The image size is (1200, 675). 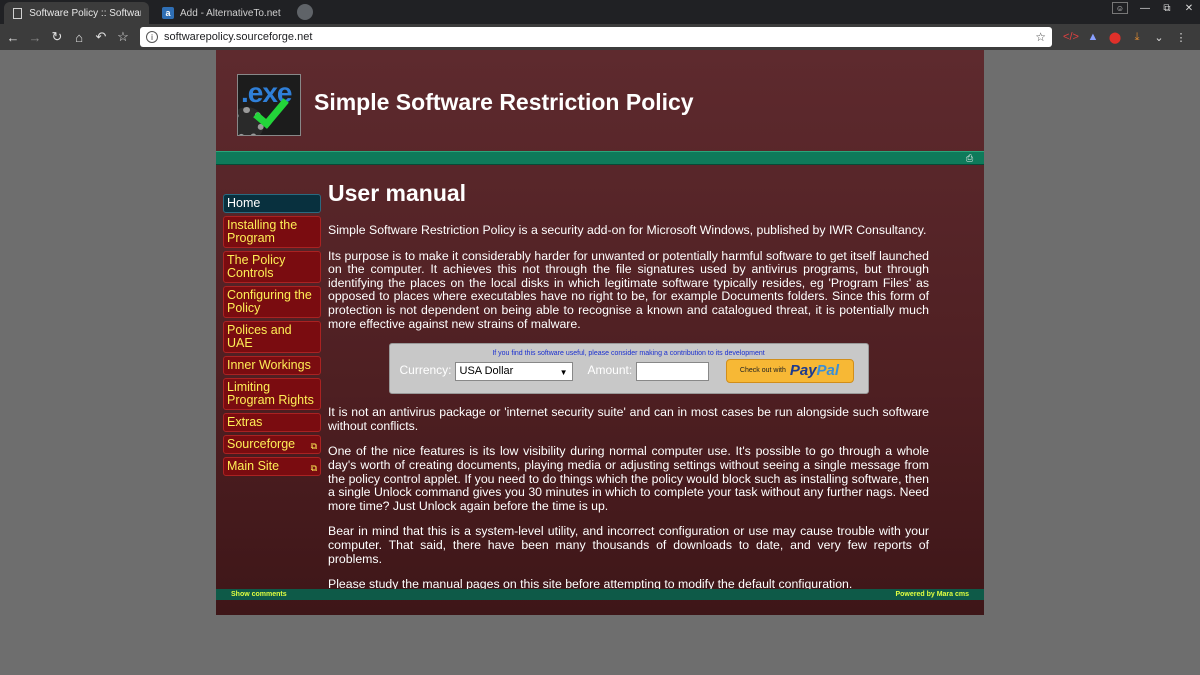 I want to click on forward-icon: →, so click(x=35, y=37).